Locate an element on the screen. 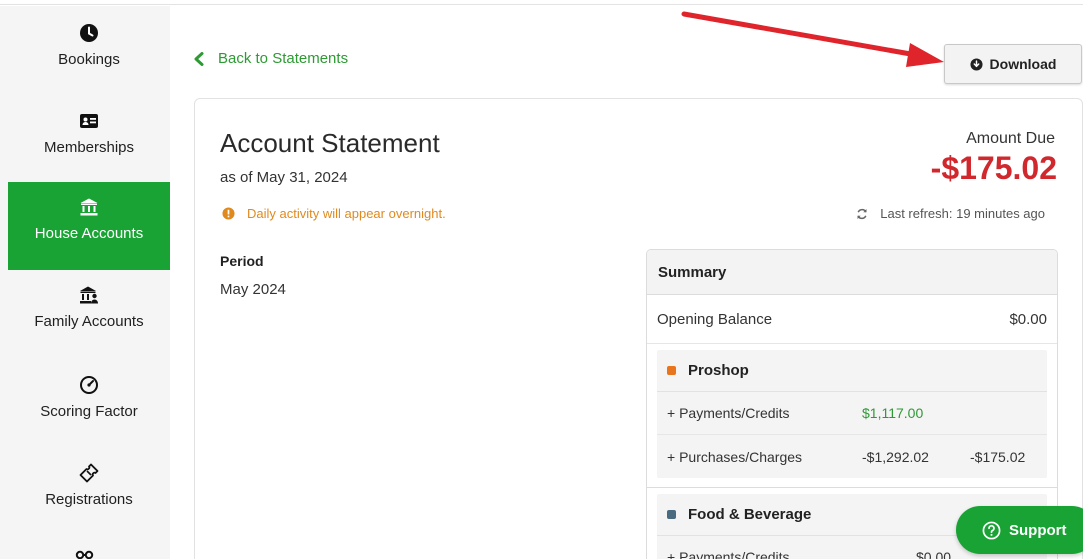 The height and width of the screenshot is (559, 1083). sidebar-item-bookings: Bookings is located at coordinates (89, 52).